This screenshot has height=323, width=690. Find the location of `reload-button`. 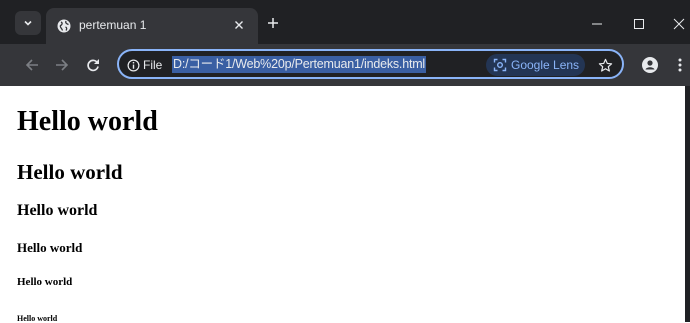

reload-button is located at coordinates (93, 65).